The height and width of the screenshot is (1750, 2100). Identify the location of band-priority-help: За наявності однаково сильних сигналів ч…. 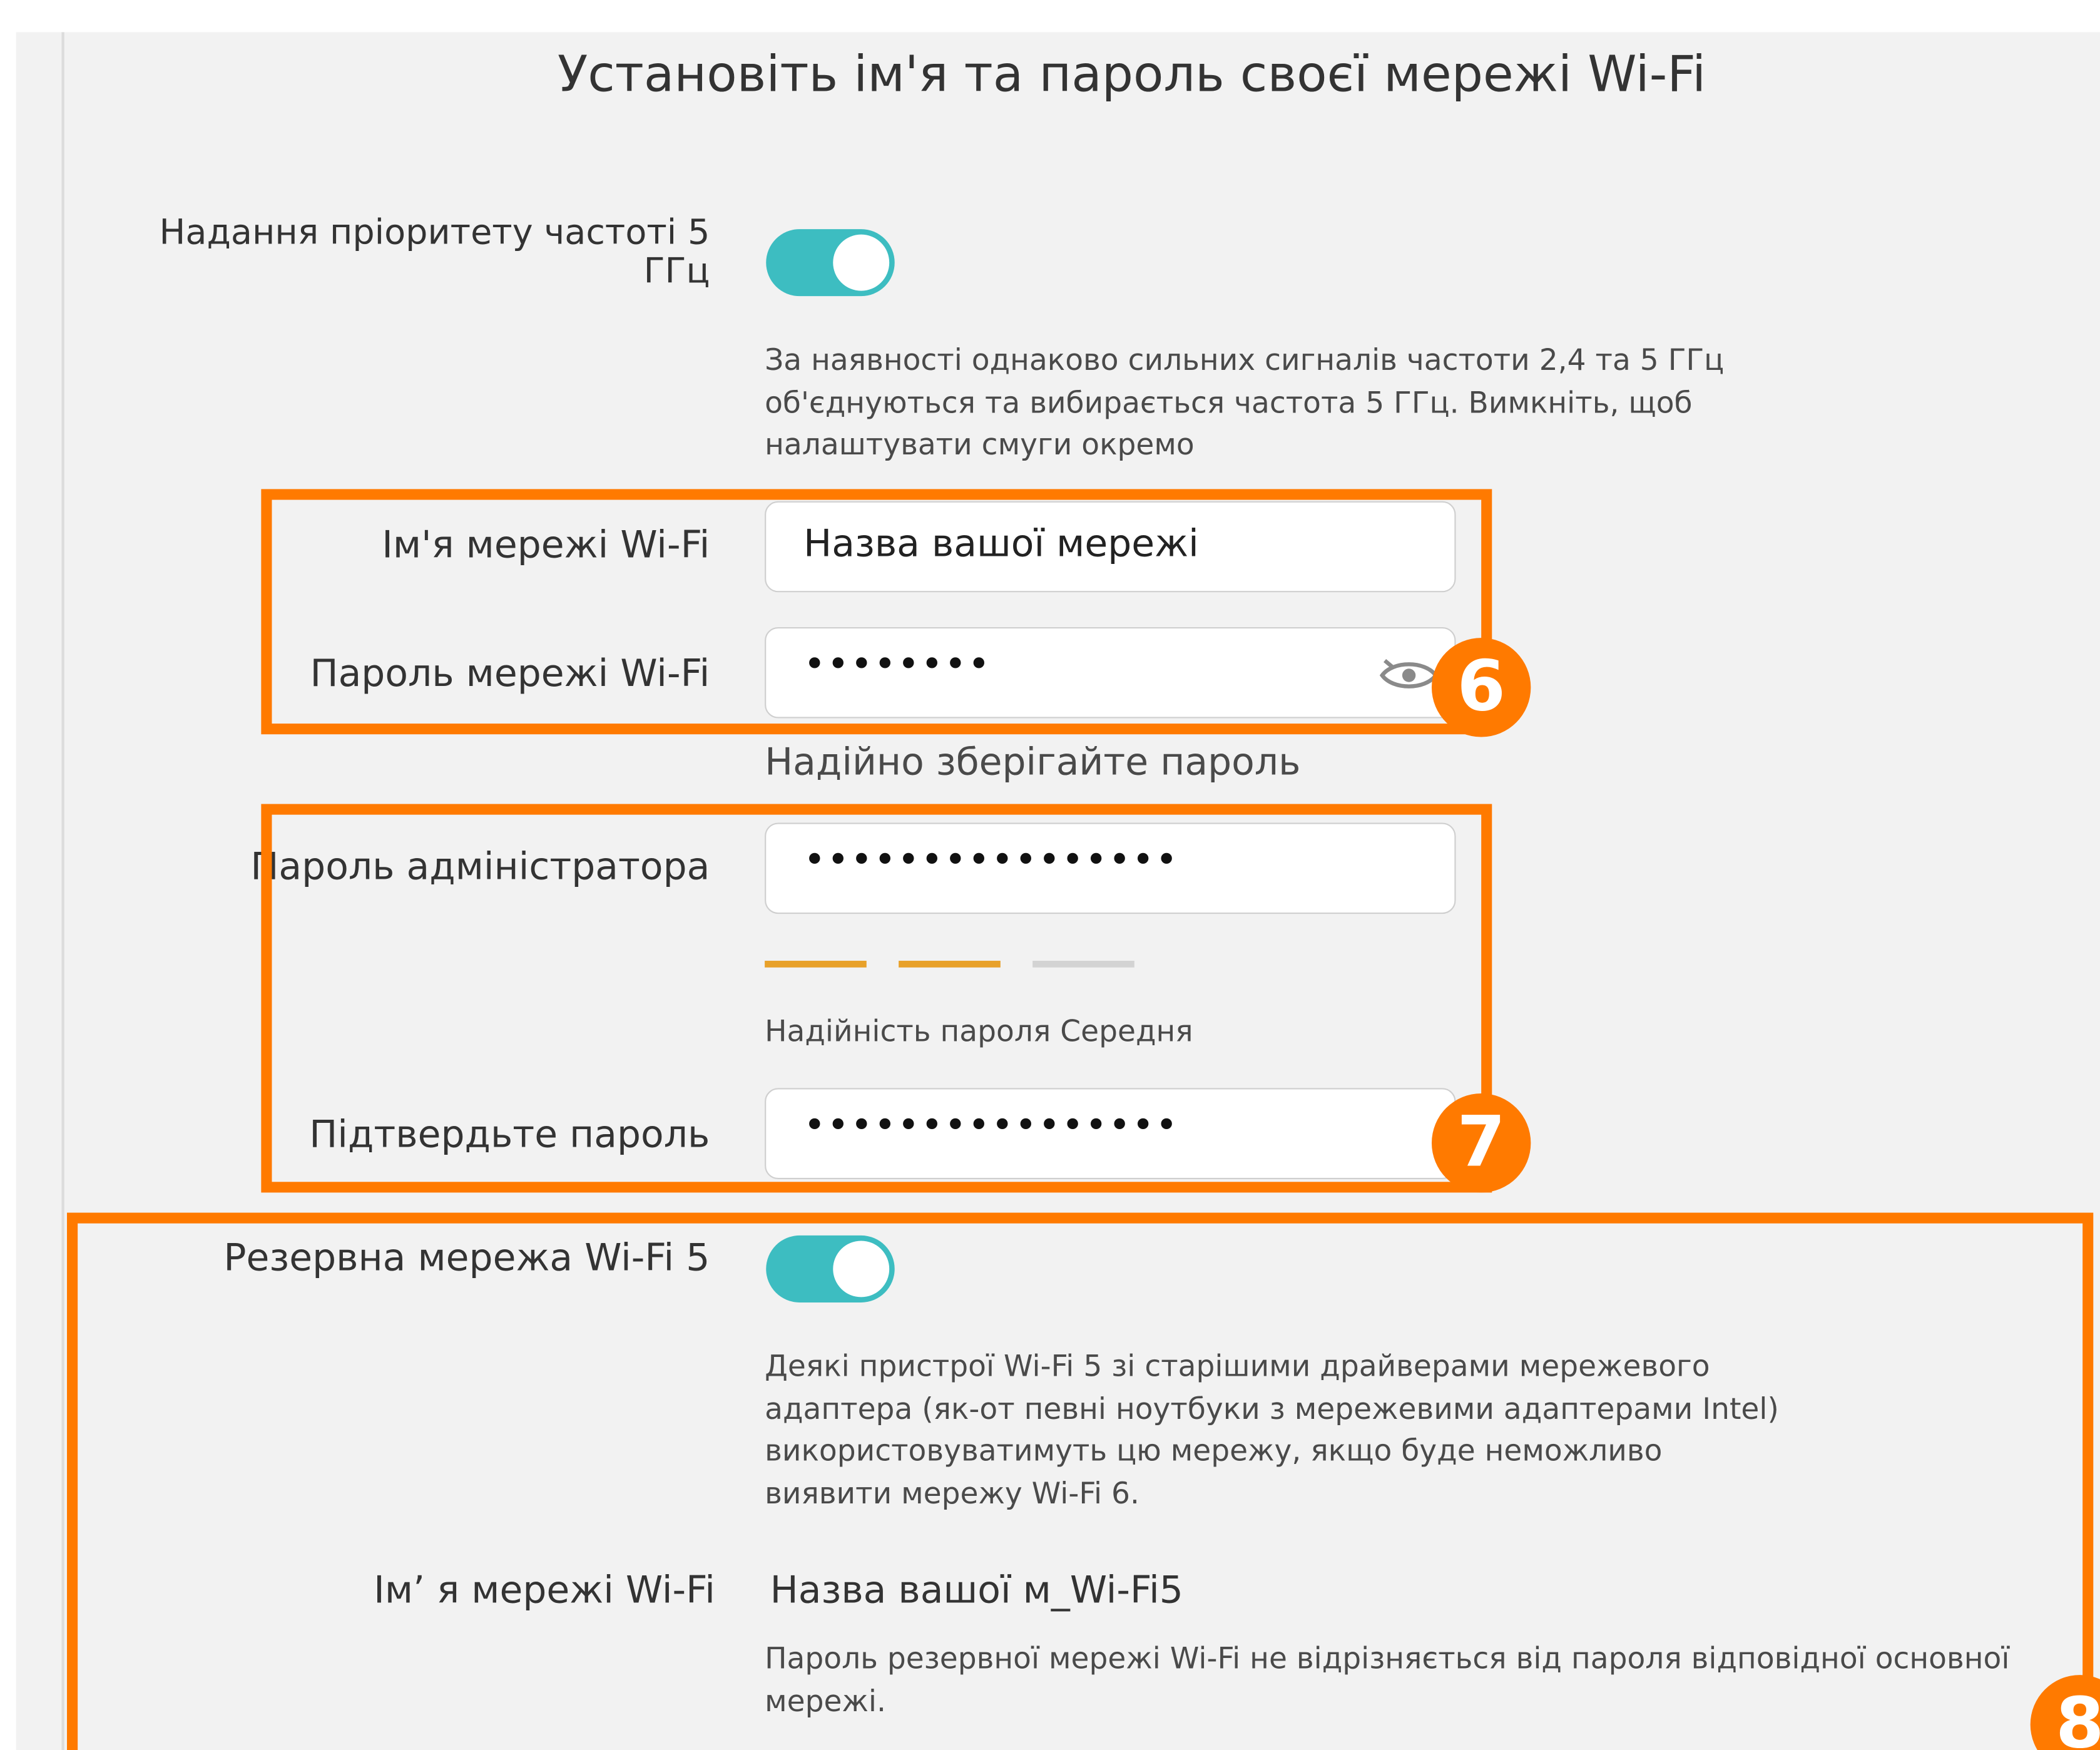
(1245, 403).